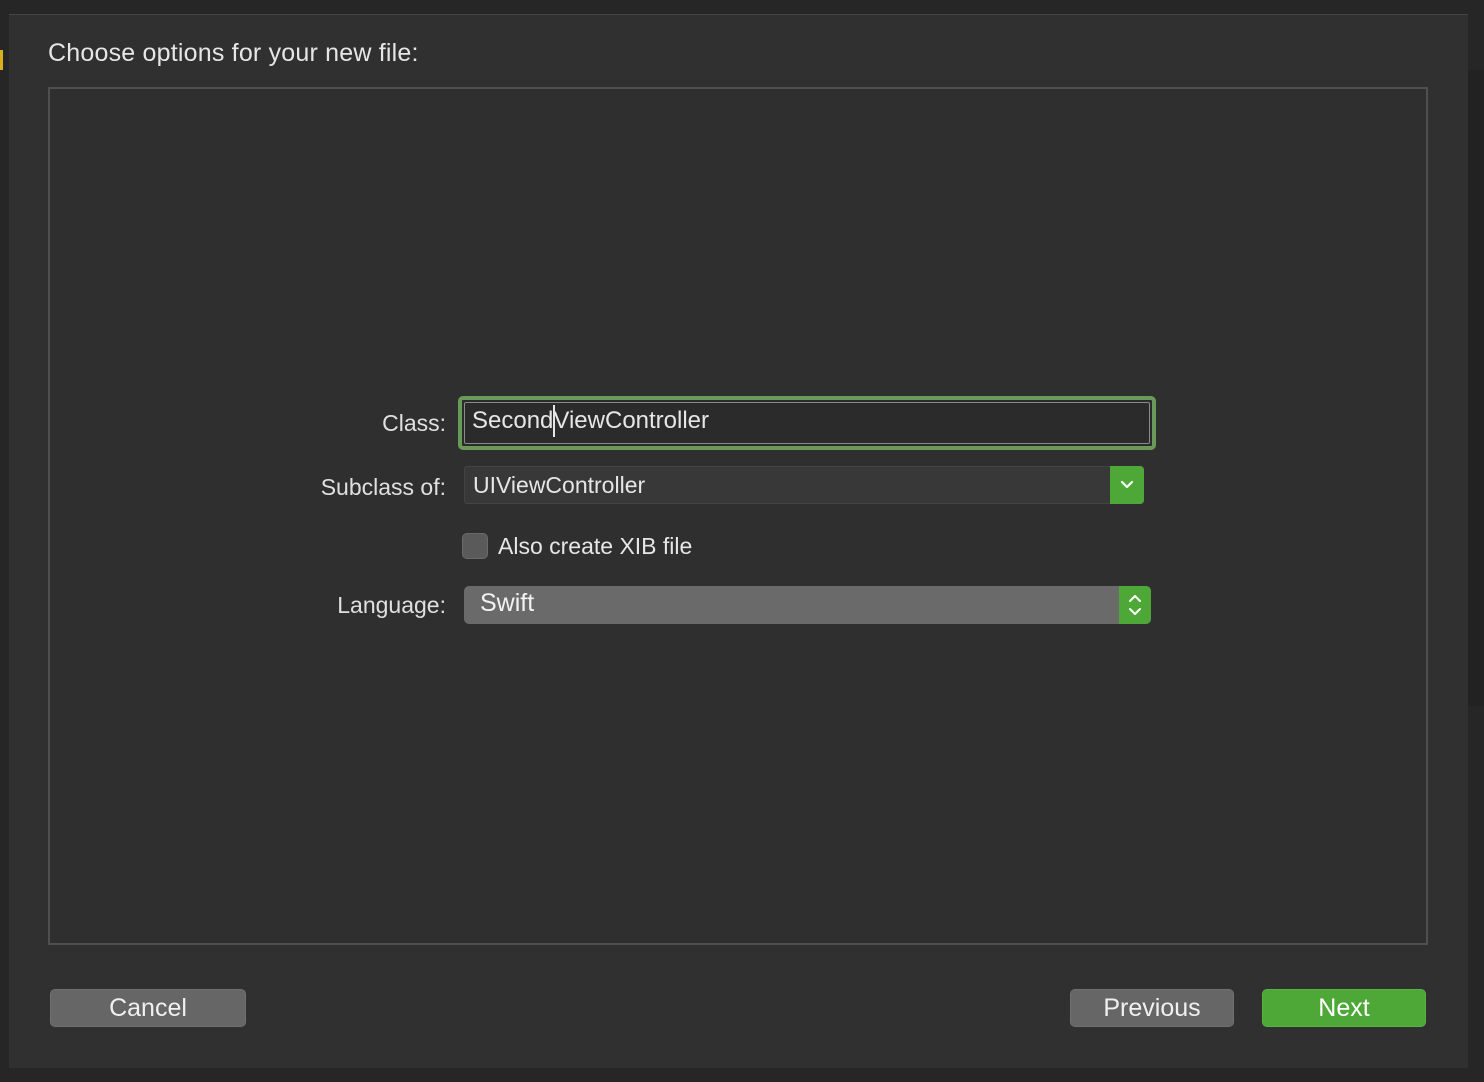 This screenshot has height=1082, width=1484. I want to click on previous-button: Previous, so click(1152, 1008).